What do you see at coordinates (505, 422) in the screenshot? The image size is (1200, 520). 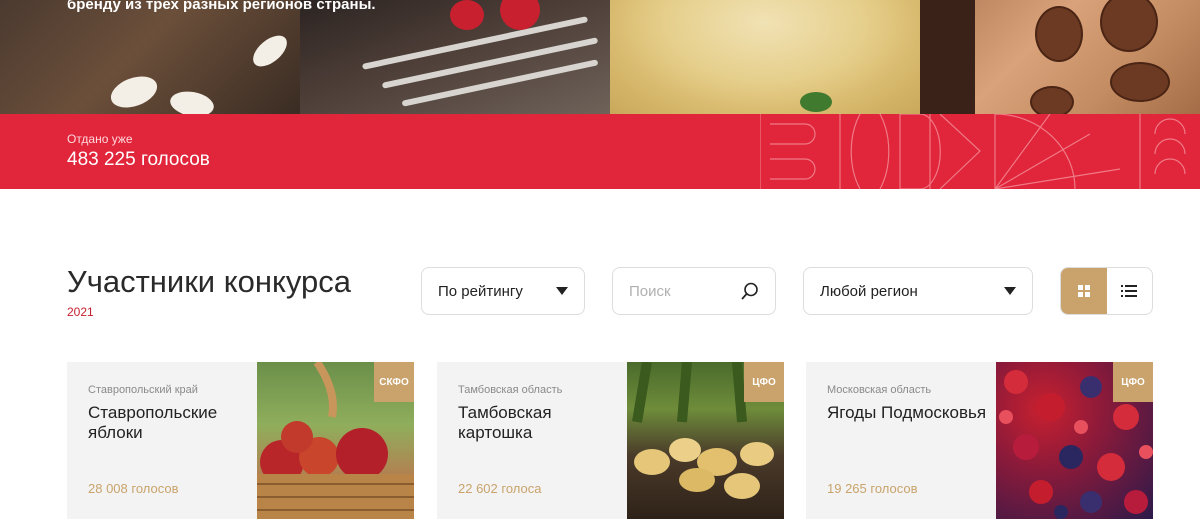 I see `card-title: Тамбовская картошка` at bounding box center [505, 422].